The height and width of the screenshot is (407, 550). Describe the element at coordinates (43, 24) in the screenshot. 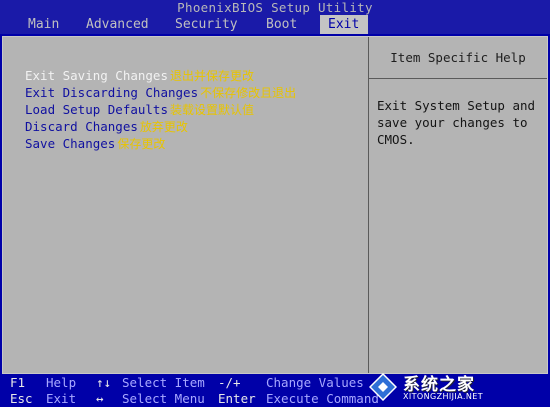

I see `tab-main: Main` at that location.